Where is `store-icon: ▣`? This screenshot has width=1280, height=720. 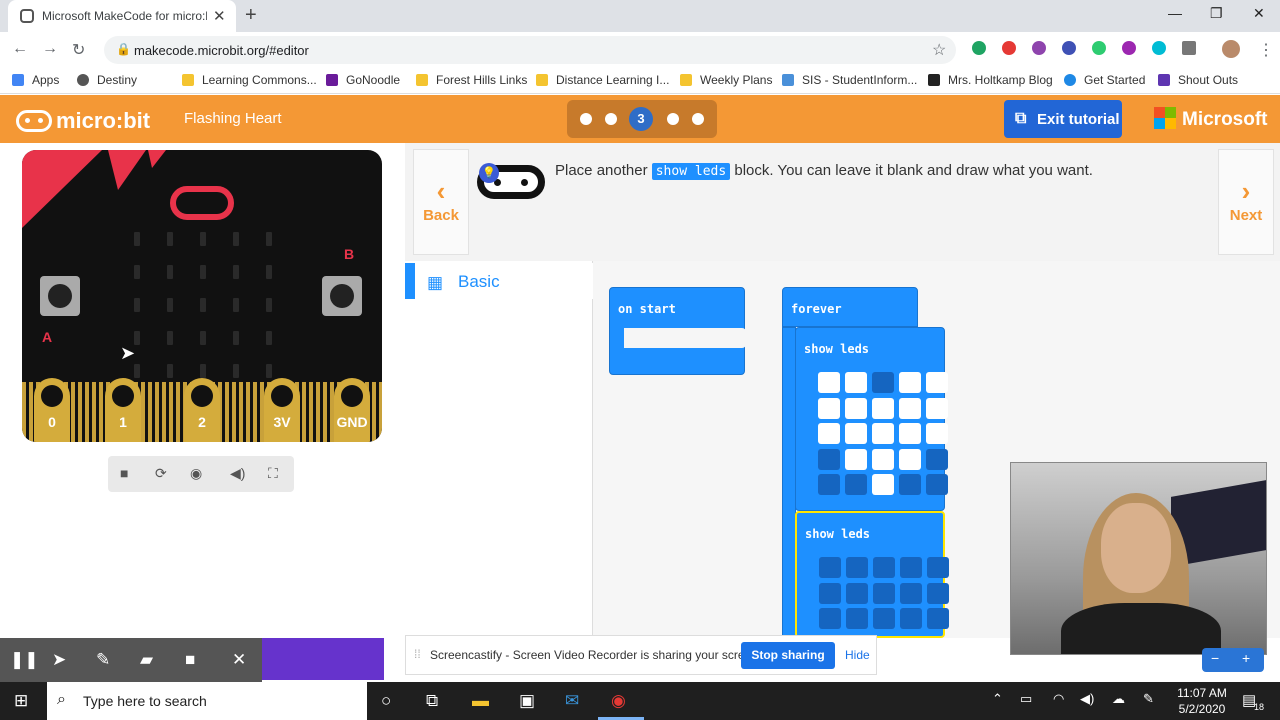
store-icon: ▣ is located at coordinates (527, 701).